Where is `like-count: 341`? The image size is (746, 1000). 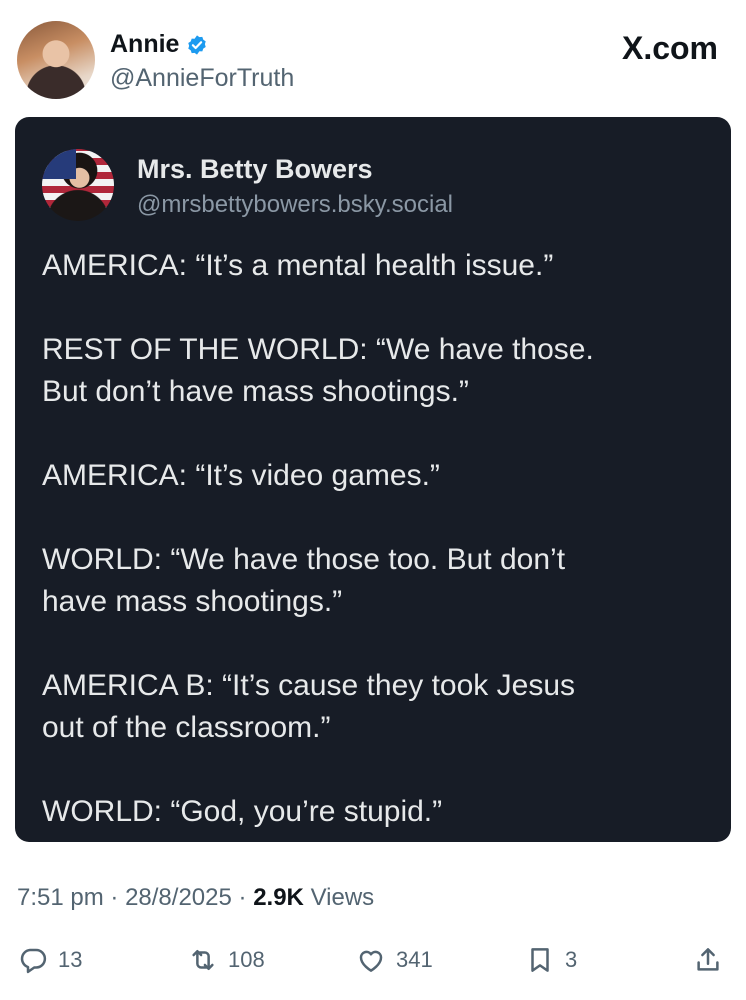 like-count: 341 is located at coordinates (414, 959).